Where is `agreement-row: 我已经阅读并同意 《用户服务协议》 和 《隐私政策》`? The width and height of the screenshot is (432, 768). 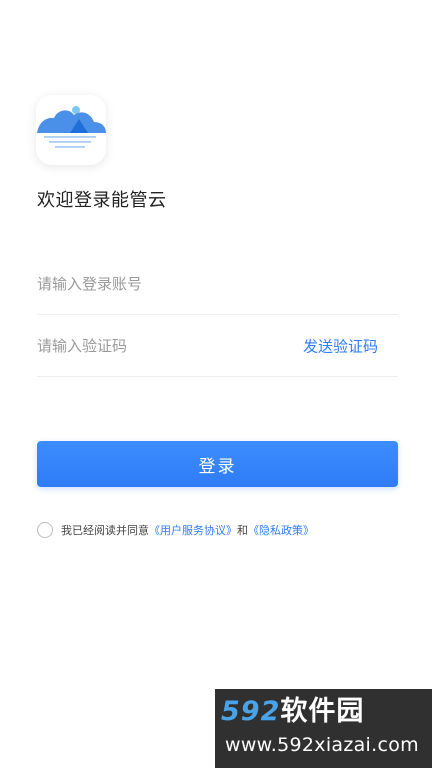
agreement-row: 我已经阅读并同意 《用户服务协议》 和 《隐私政策》 is located at coordinates (175, 530).